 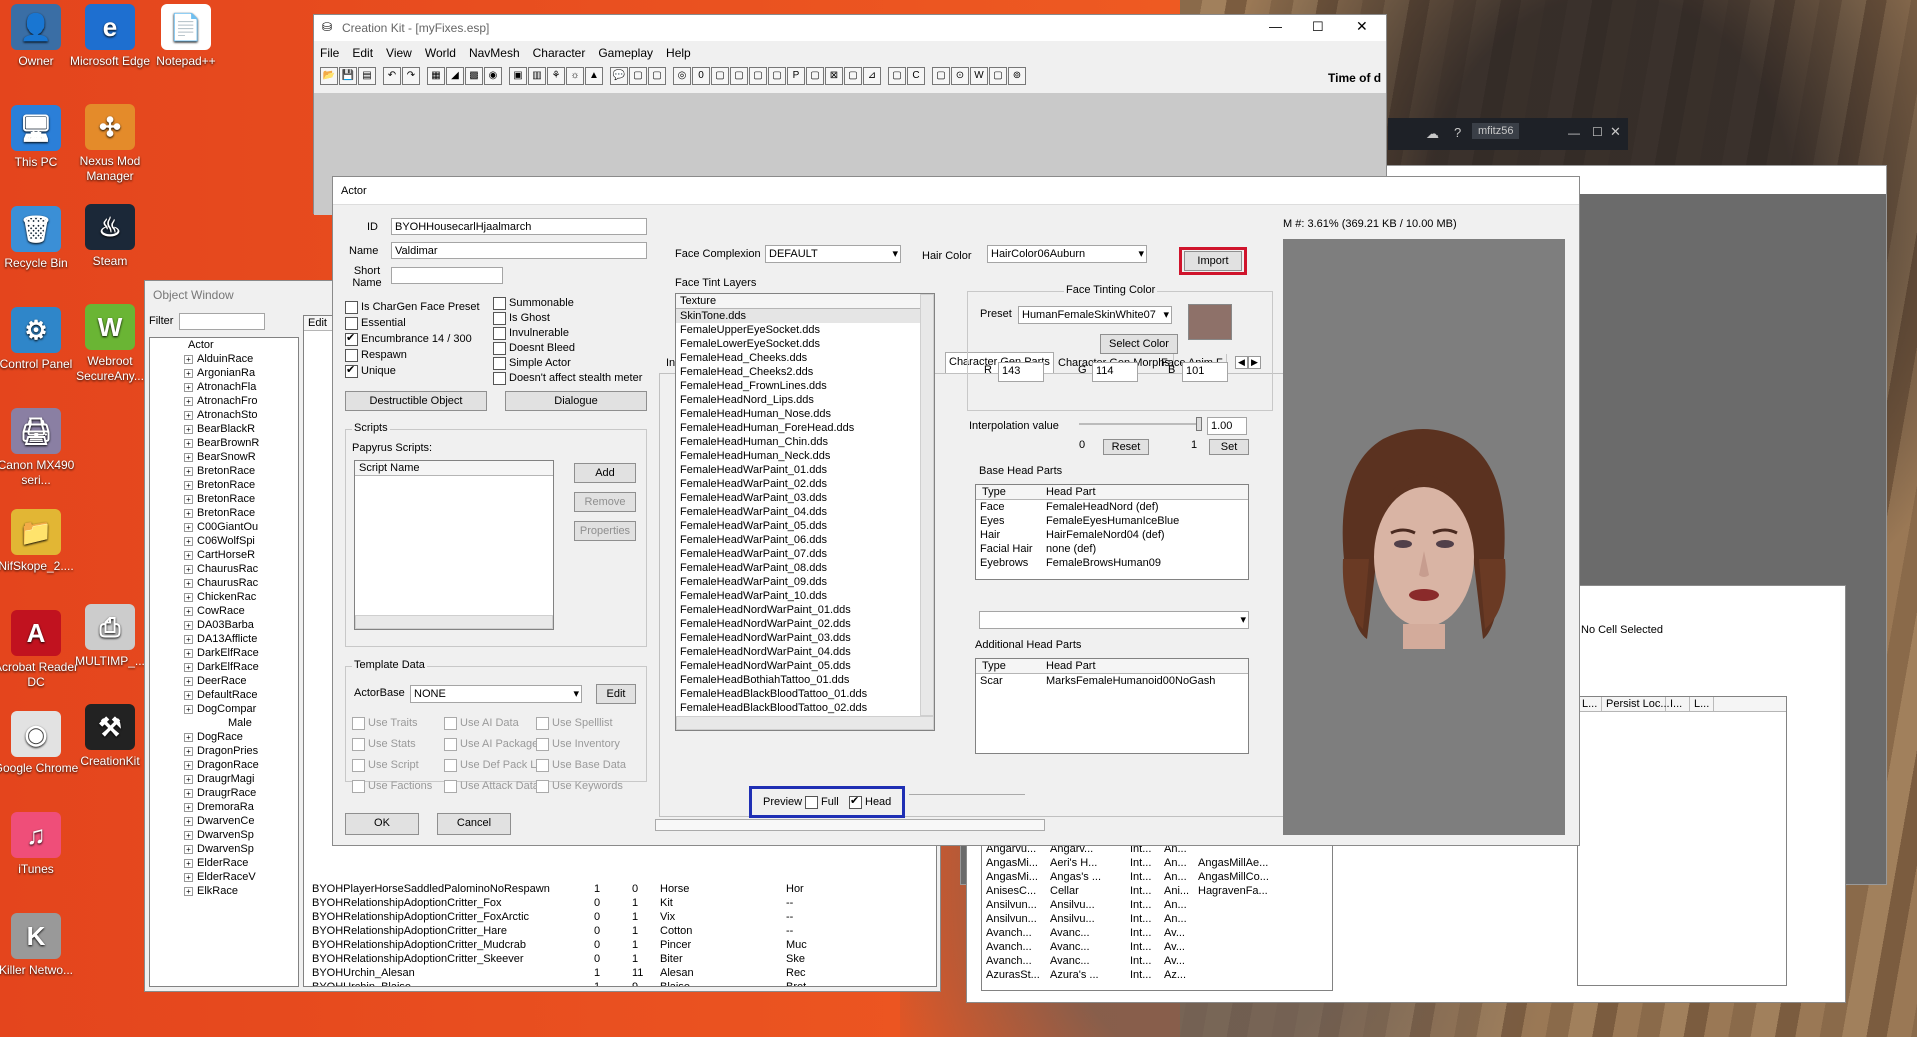 What do you see at coordinates (224, 821) in the screenshot?
I see `tree-item: + DwarvenCe` at bounding box center [224, 821].